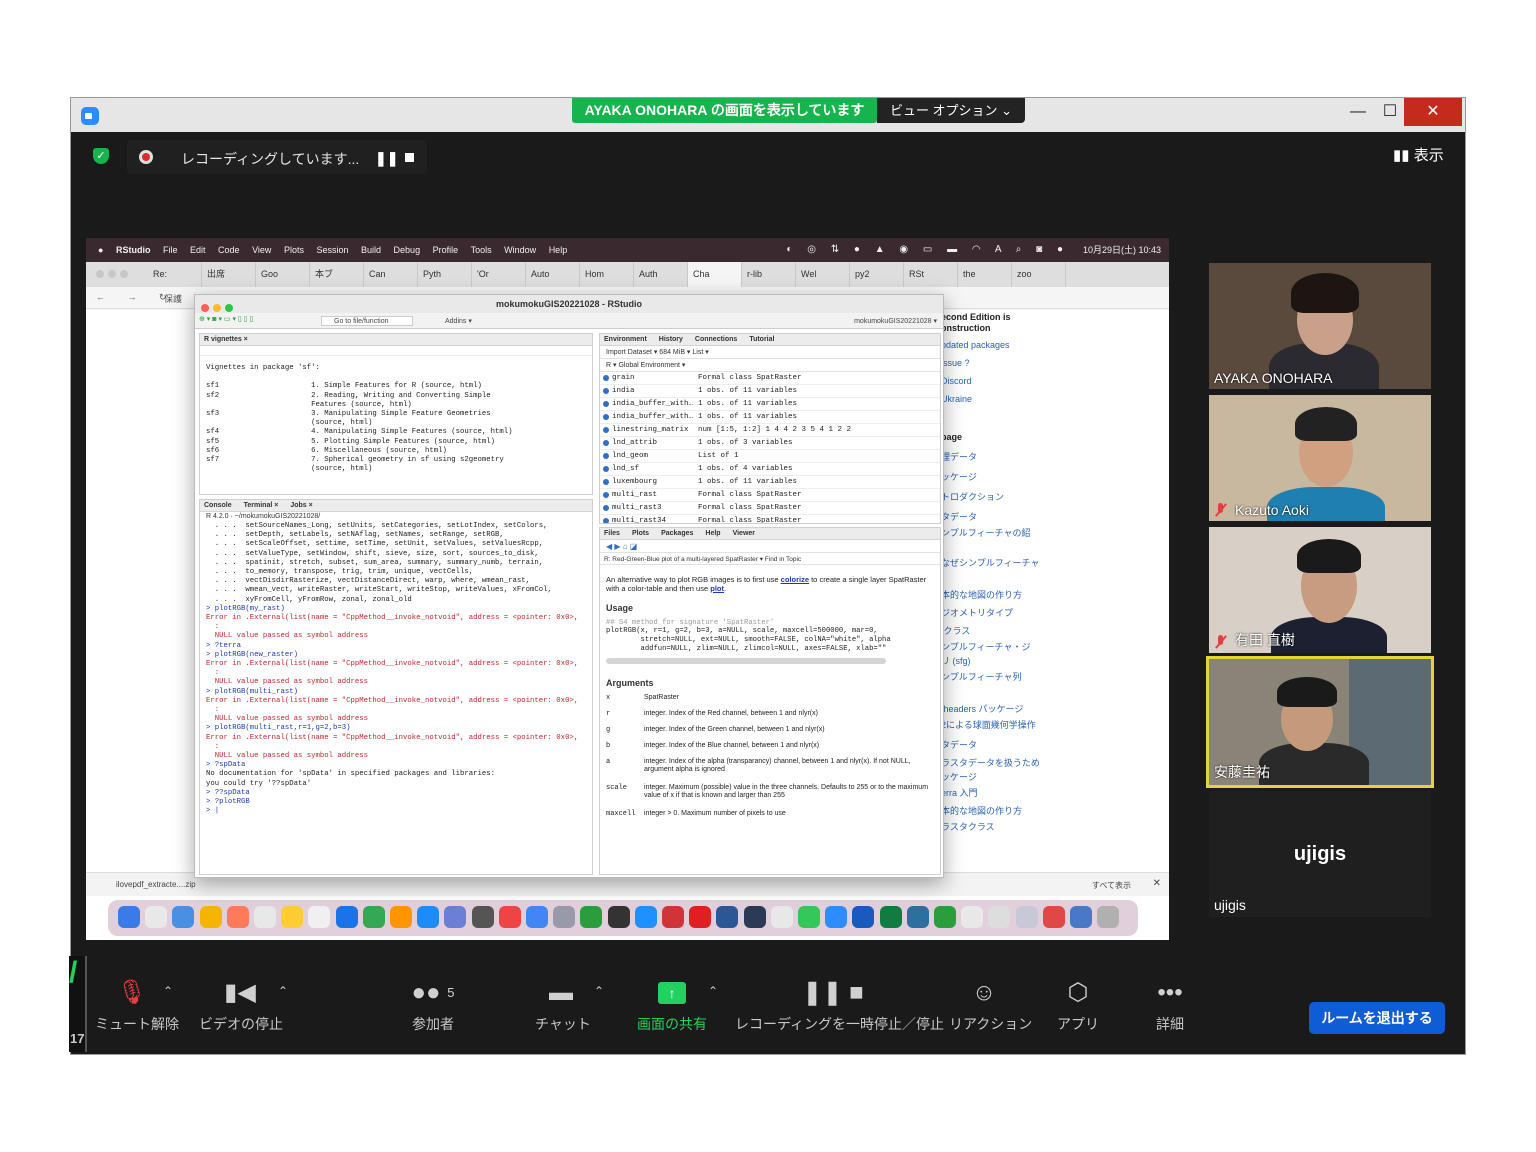  What do you see at coordinates (137, 1006) in the screenshot?
I see `unmute-button: 🎙 ミュート解除` at bounding box center [137, 1006].